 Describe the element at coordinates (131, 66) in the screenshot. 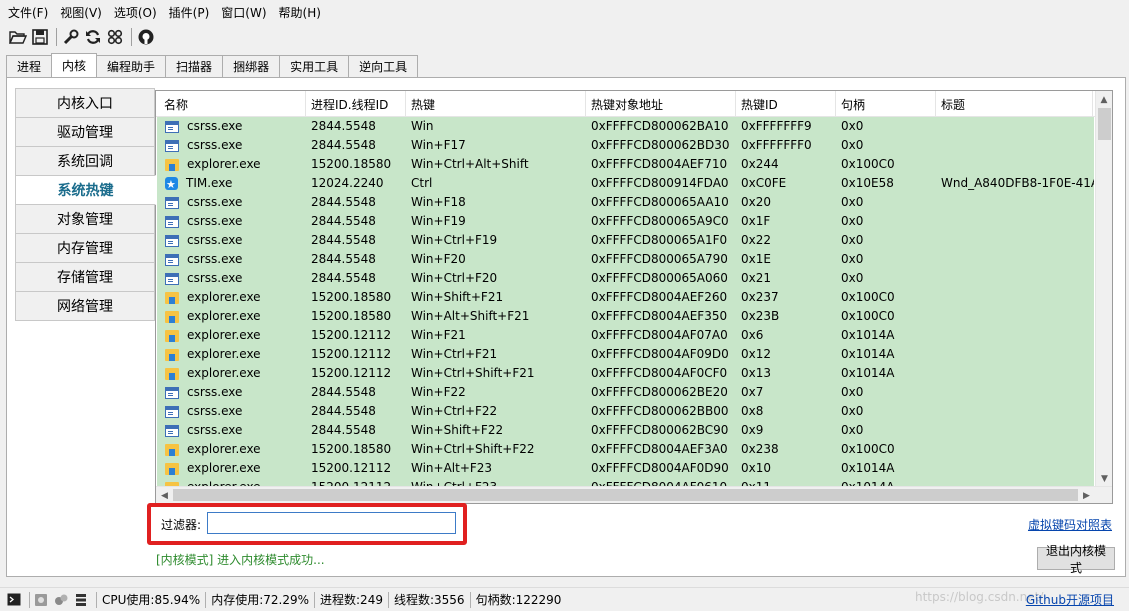

I see `tab-programming-helper: 编程助手` at that location.